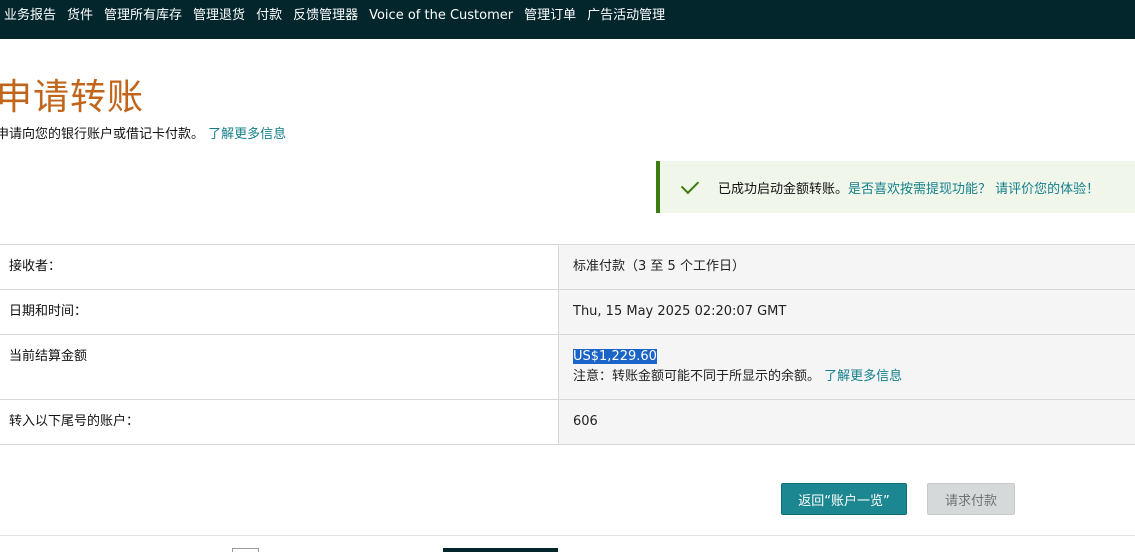  I want to click on table-row: 接收者： 标准付款（3 至 5 个工作日）, so click(567, 267).